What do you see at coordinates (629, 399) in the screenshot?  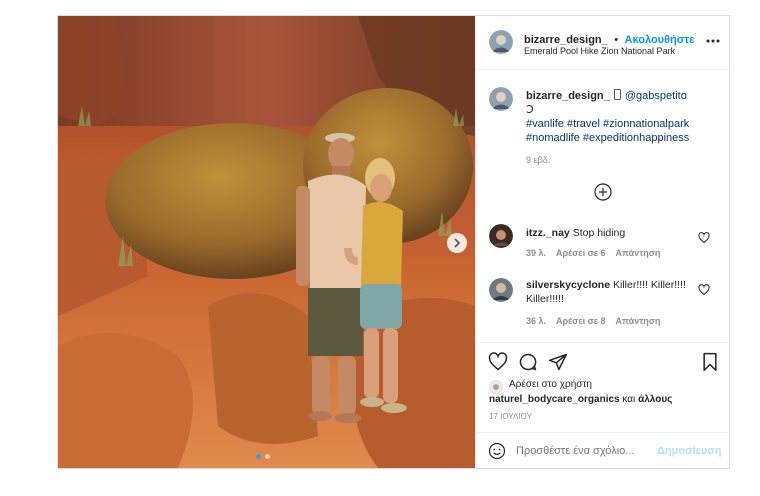 I see `likes-connector: και` at bounding box center [629, 399].